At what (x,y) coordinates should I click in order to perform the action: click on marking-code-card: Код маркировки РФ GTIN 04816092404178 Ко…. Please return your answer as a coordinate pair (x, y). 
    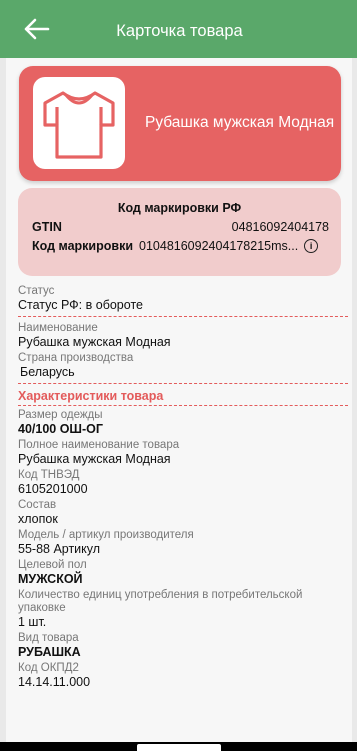
    Looking at the image, I should click on (179, 232).